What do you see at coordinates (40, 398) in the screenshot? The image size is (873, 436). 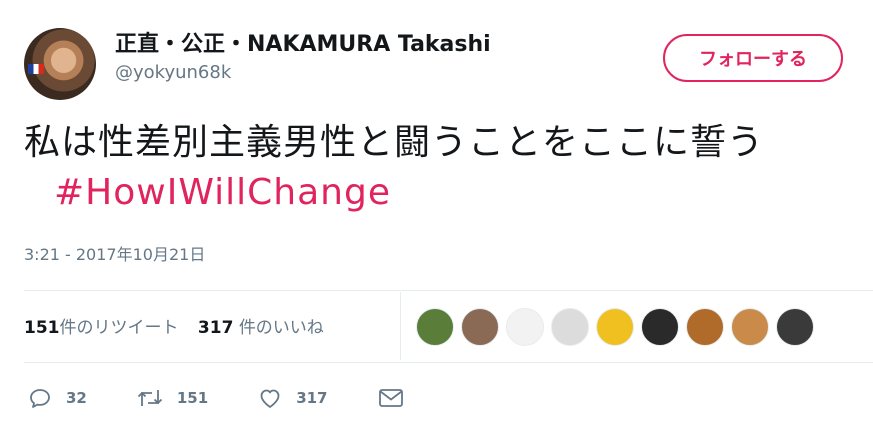 I see `reply-icon` at bounding box center [40, 398].